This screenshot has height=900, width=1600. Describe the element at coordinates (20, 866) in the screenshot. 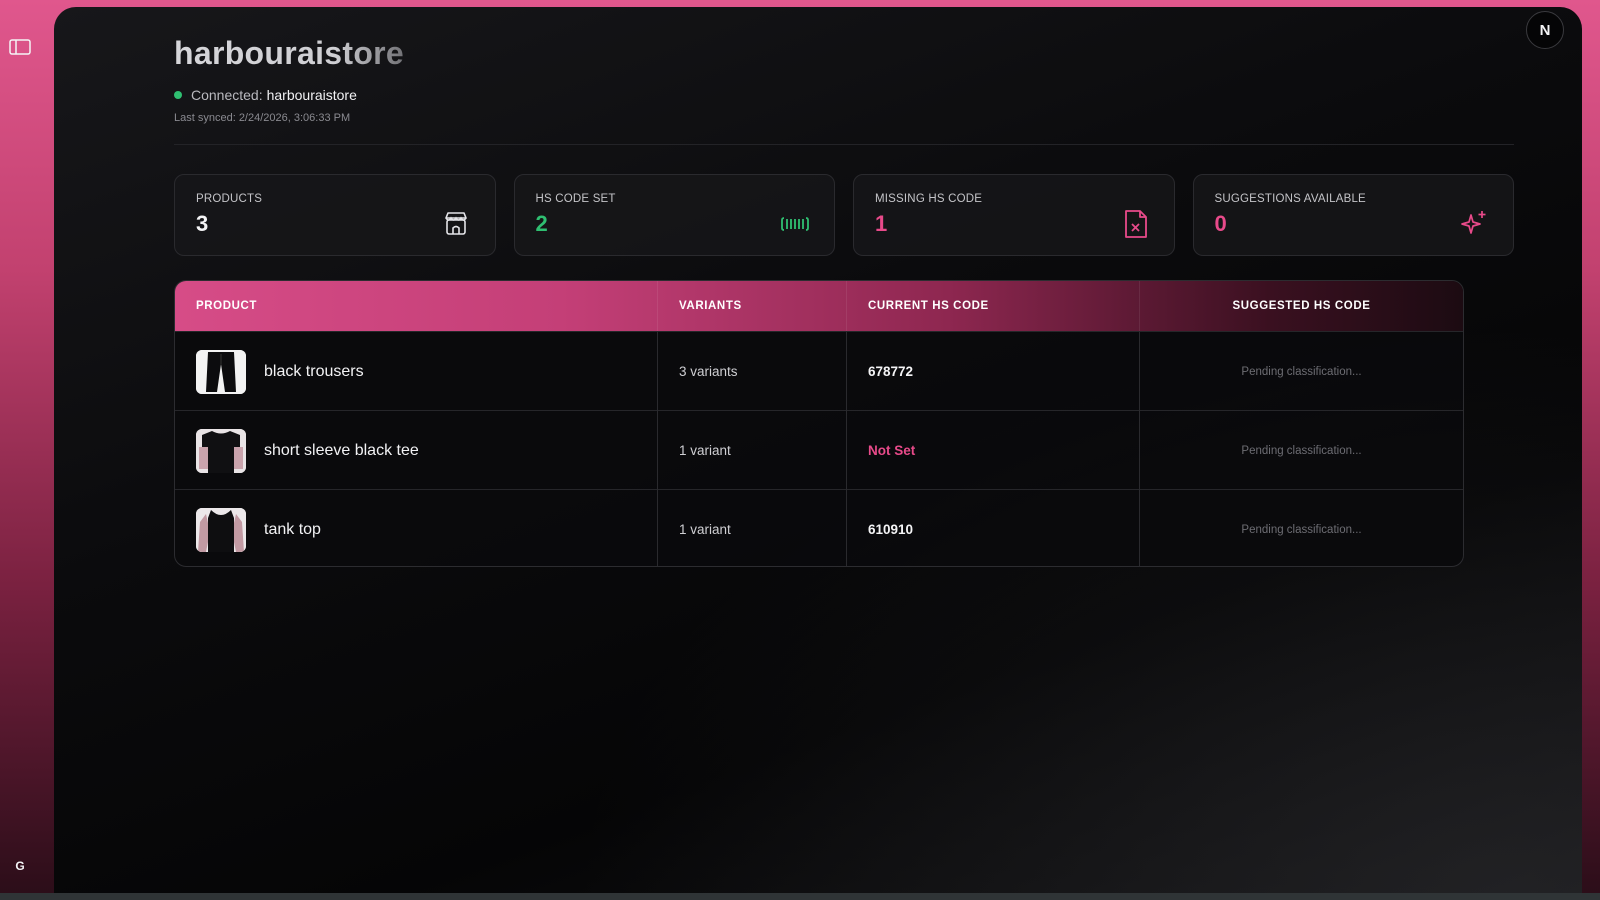

I see `user-avatar: G` at that location.